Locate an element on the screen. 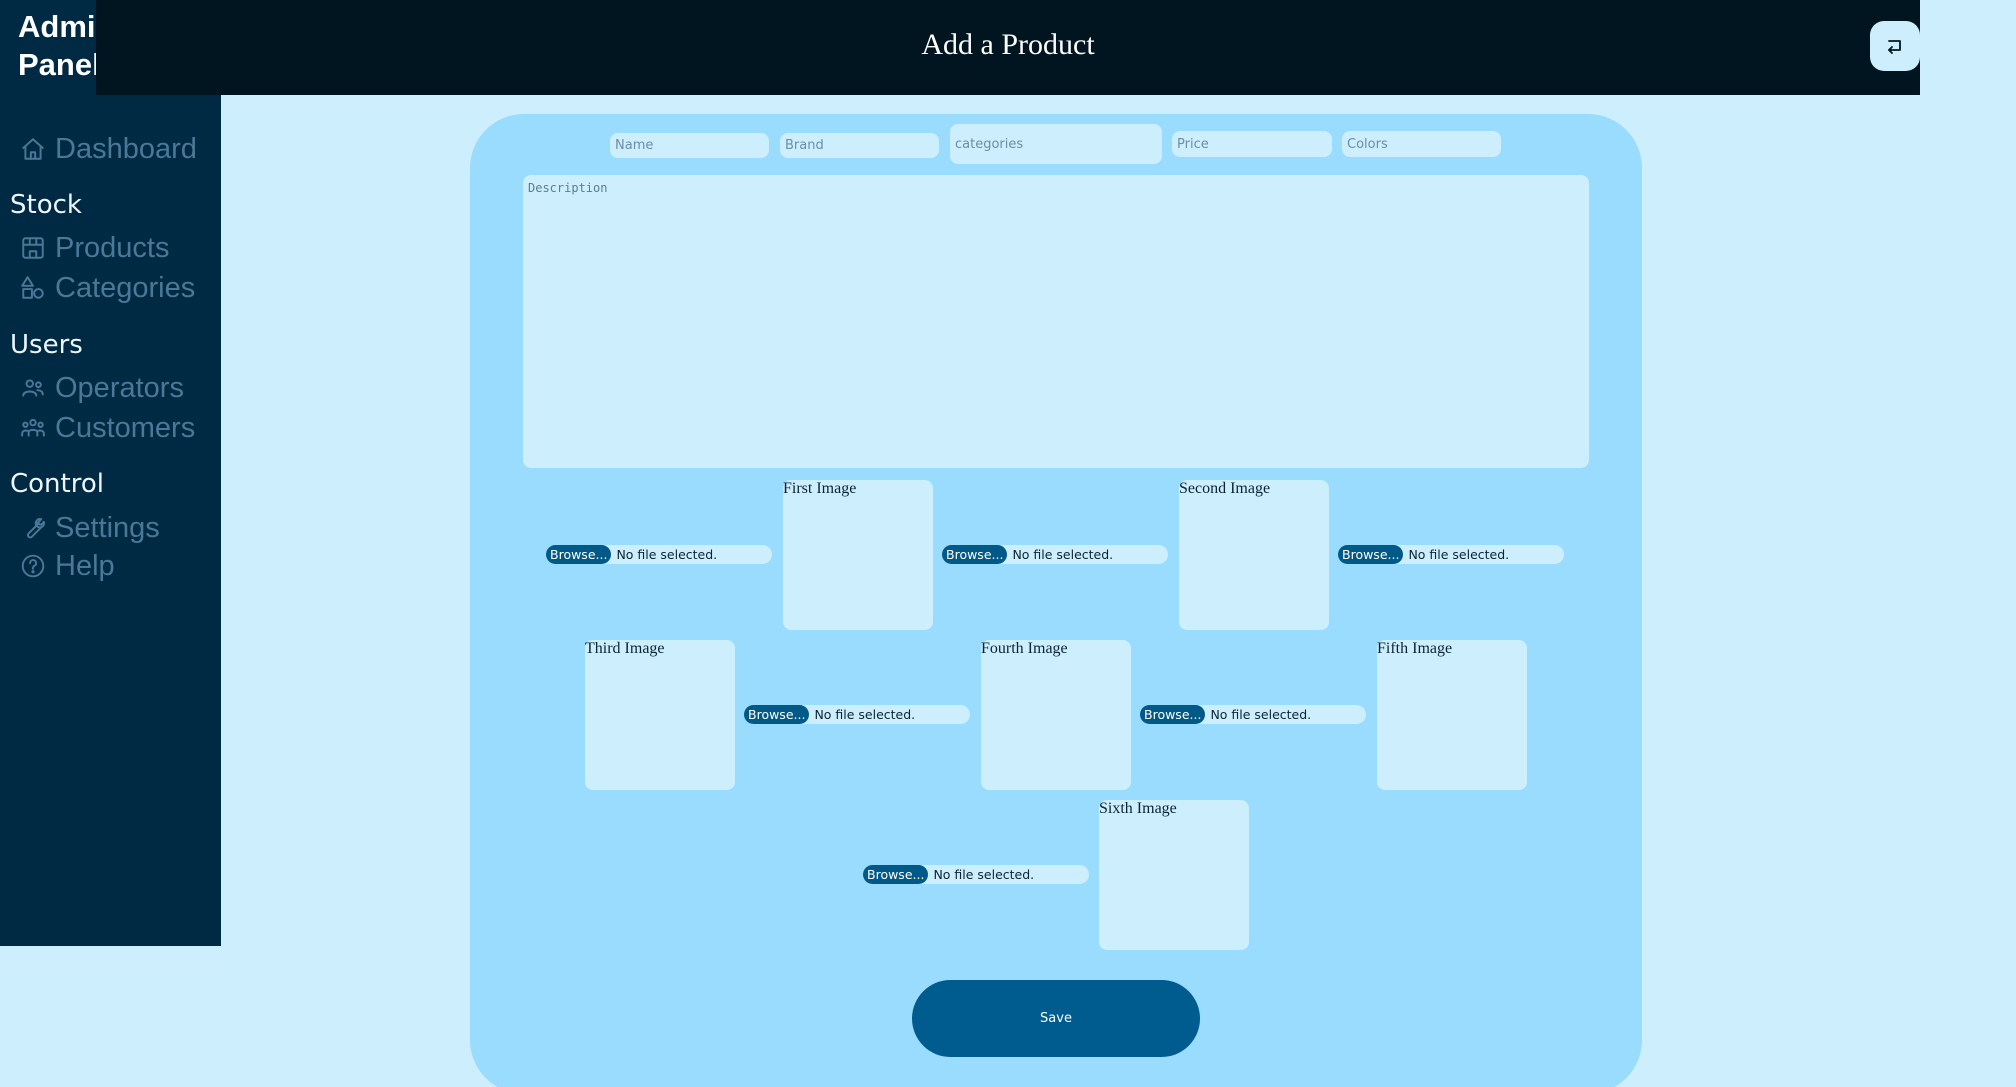 The width and height of the screenshot is (2016, 1087). sidebar-item-settings: Settings is located at coordinates (90, 528).